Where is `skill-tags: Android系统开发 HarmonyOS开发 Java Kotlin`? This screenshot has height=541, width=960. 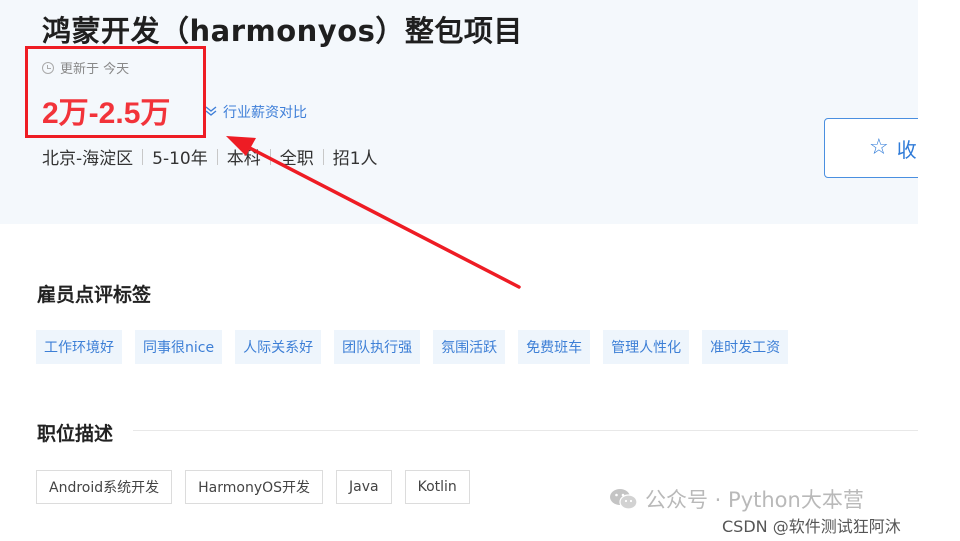 skill-tags: Android系统开发 HarmonyOS开发 Java Kotlin is located at coordinates (253, 487).